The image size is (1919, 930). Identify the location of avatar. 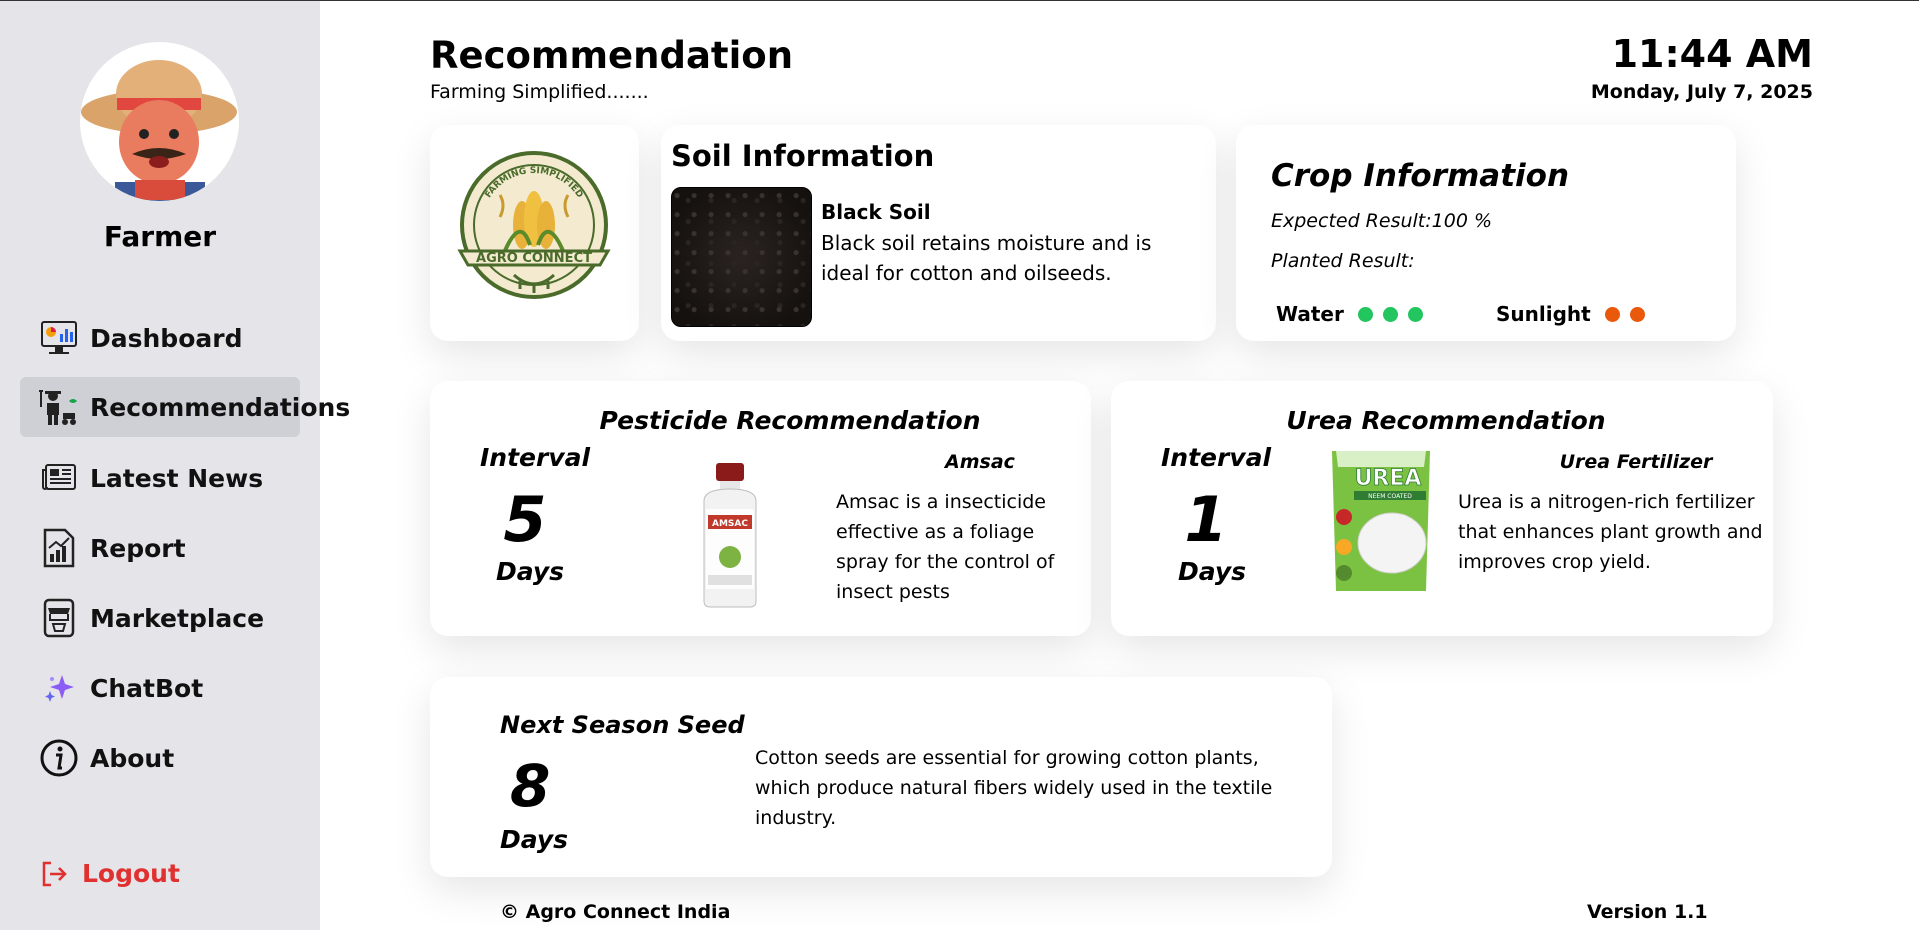
(159, 121).